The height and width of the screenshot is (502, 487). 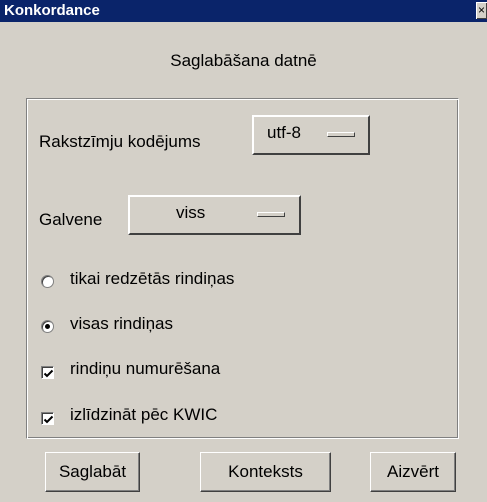 What do you see at coordinates (121, 323) in the screenshot?
I see `radio-all-rows-label: visas rindiņas` at bounding box center [121, 323].